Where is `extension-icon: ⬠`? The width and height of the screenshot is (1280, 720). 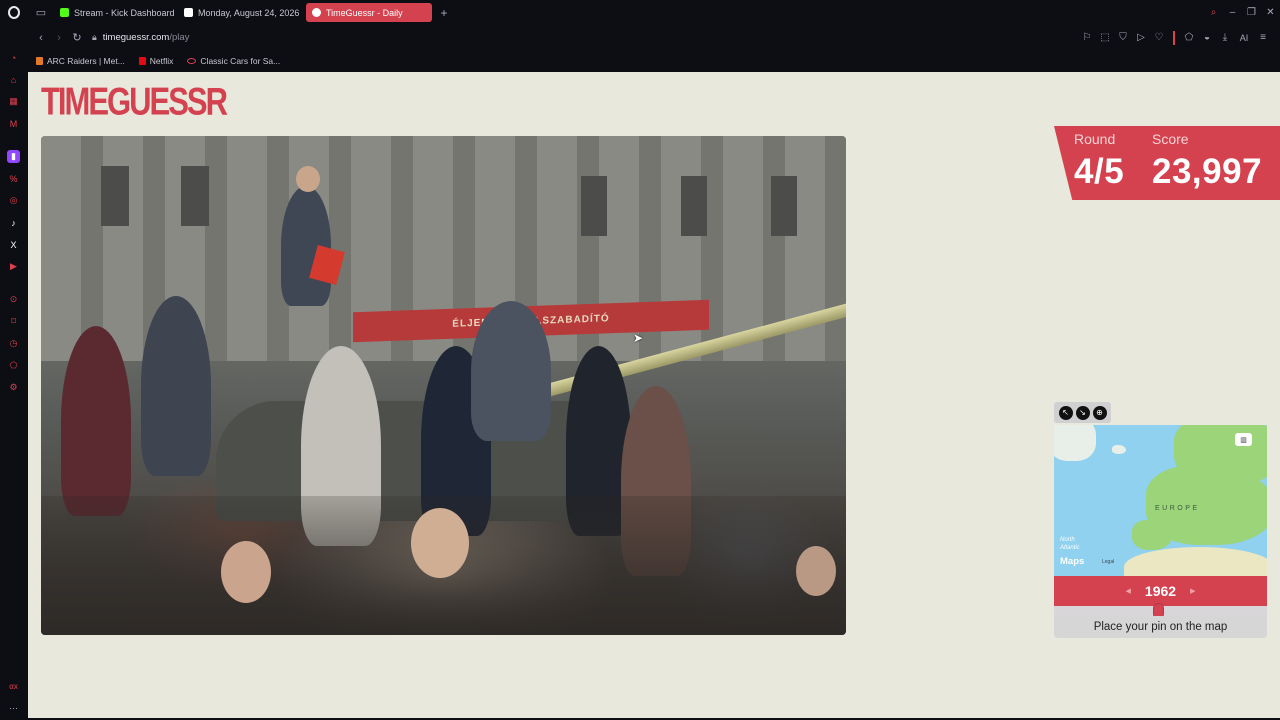
extension-icon: ⬠ is located at coordinates (1189, 37).